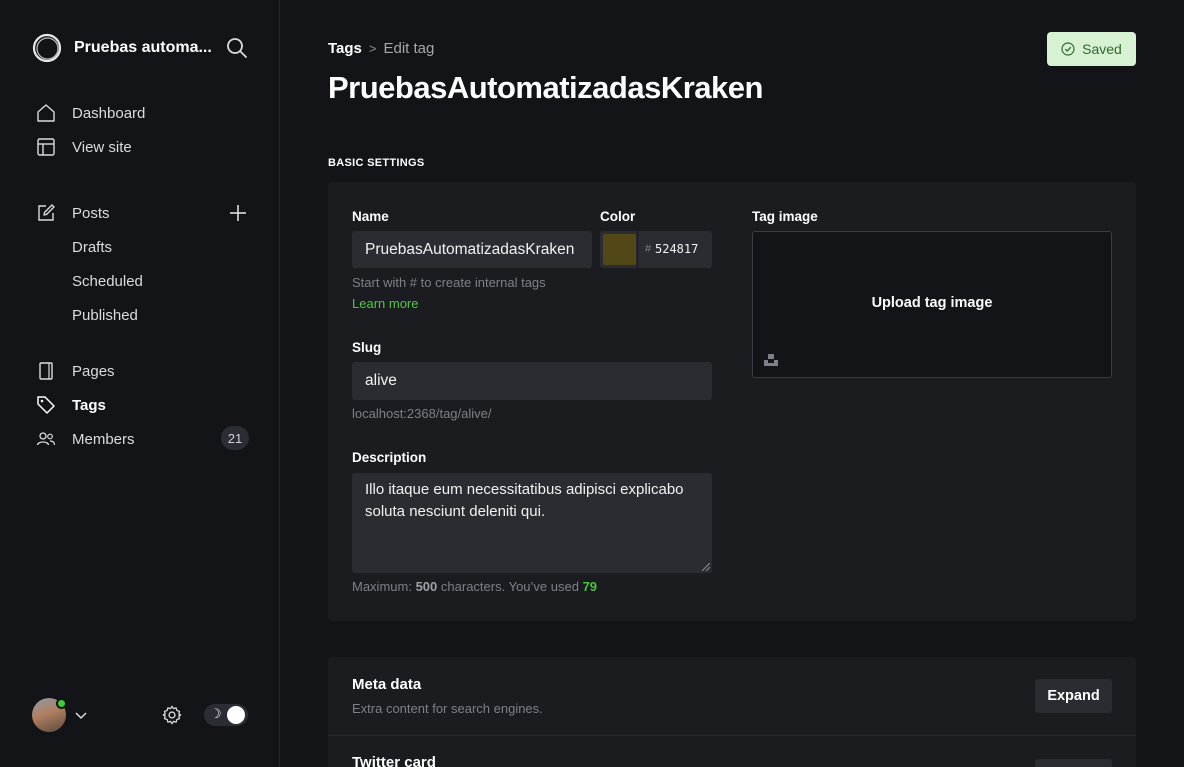 This screenshot has height=767, width=1184. Describe the element at coordinates (385, 303) in the screenshot. I see `learn-more-link: Learn more` at that location.